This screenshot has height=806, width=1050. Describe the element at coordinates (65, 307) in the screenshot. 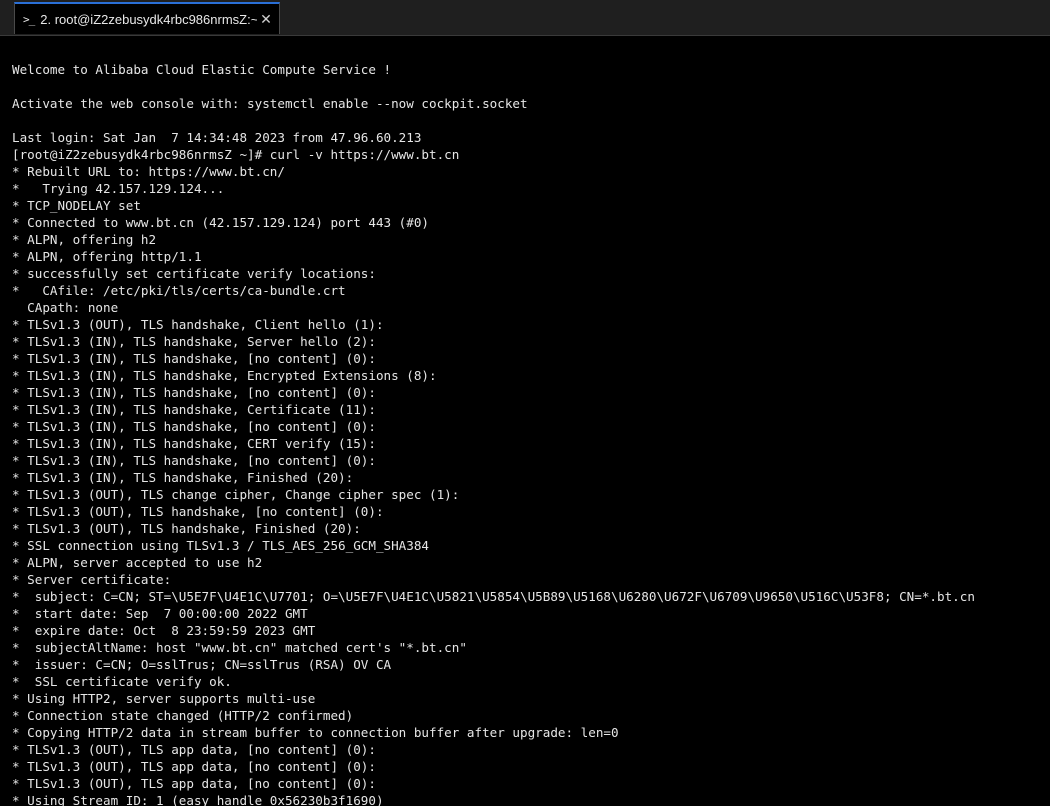

I see `terminal-line: CApath: none` at that location.